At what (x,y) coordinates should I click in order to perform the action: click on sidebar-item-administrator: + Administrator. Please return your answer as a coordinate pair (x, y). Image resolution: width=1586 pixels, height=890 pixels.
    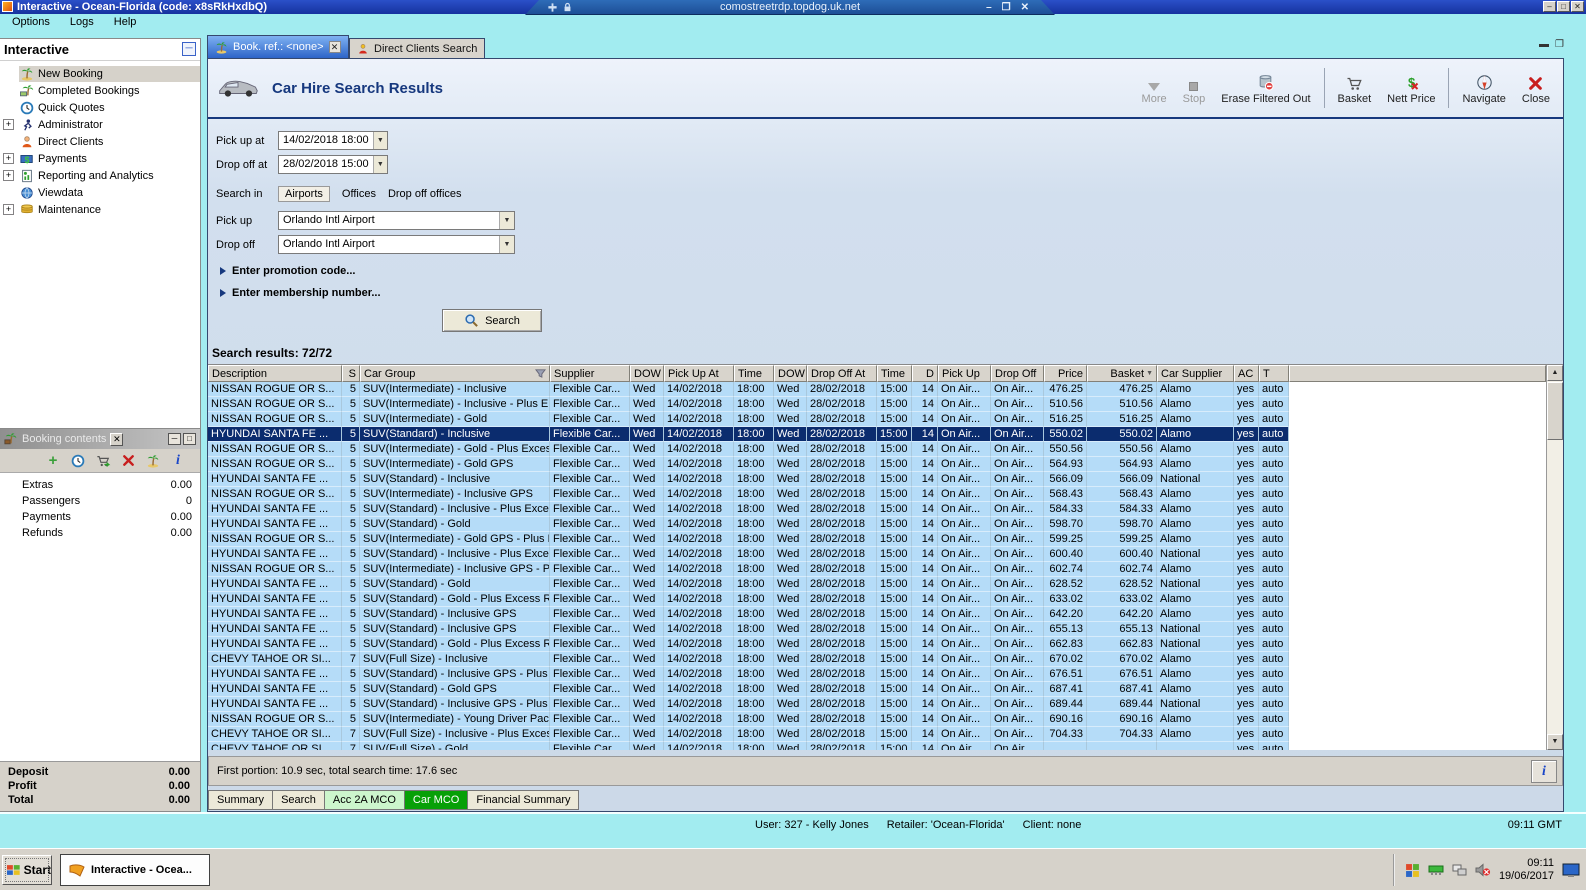
    Looking at the image, I should click on (100, 124).